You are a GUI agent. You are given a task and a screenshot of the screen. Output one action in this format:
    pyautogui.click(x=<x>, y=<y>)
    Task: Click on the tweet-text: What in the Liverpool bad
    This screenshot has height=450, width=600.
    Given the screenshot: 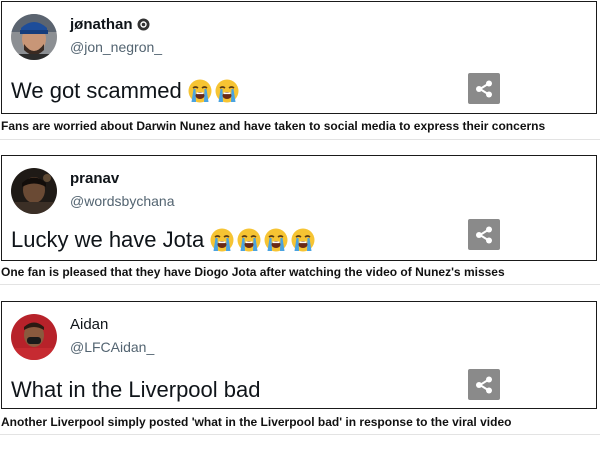 What is the action you would take?
    pyautogui.click(x=136, y=389)
    